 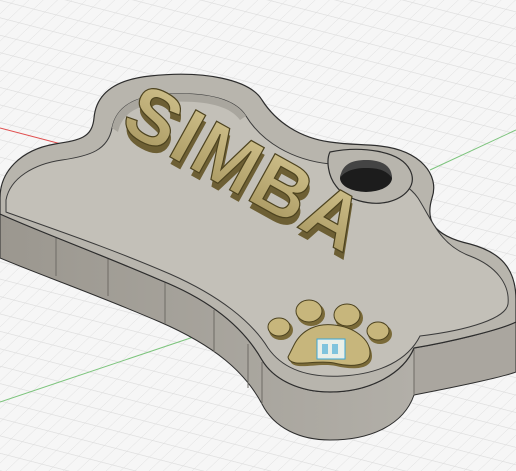 I want to click on selected-face-highlight, so click(x=331, y=349).